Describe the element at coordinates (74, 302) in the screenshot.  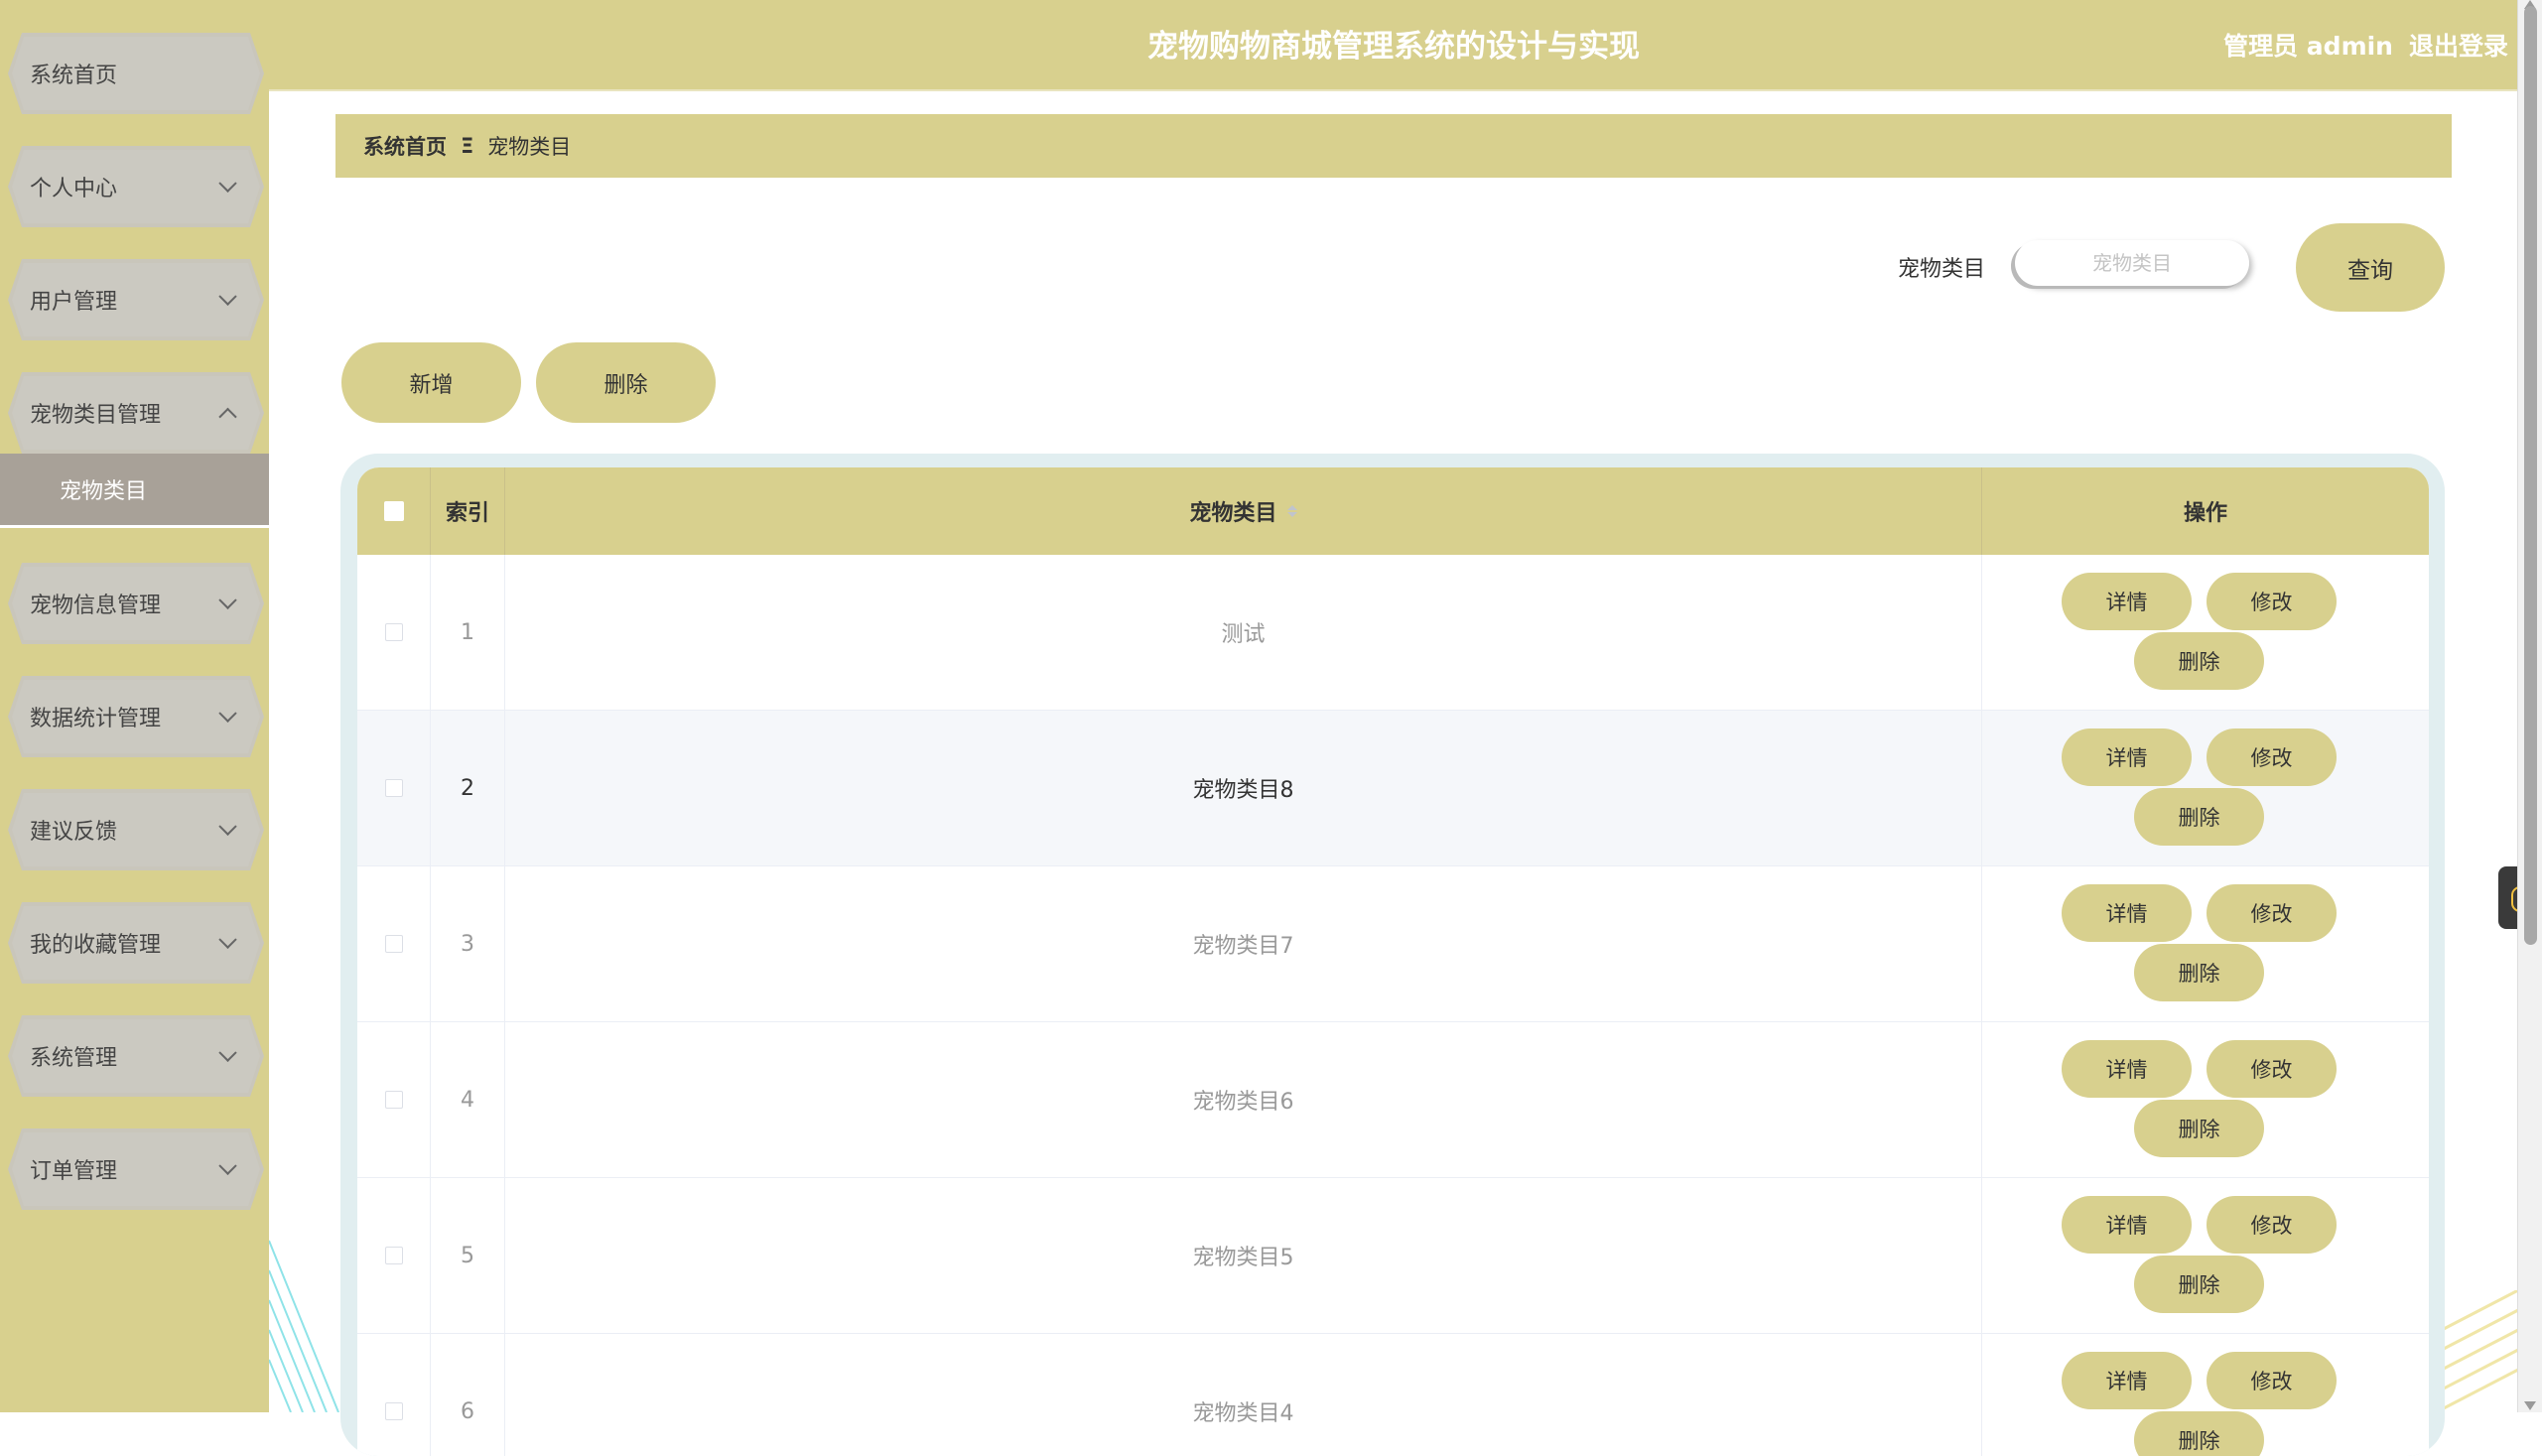
I see `sidebar-item-label: 用户管理` at that location.